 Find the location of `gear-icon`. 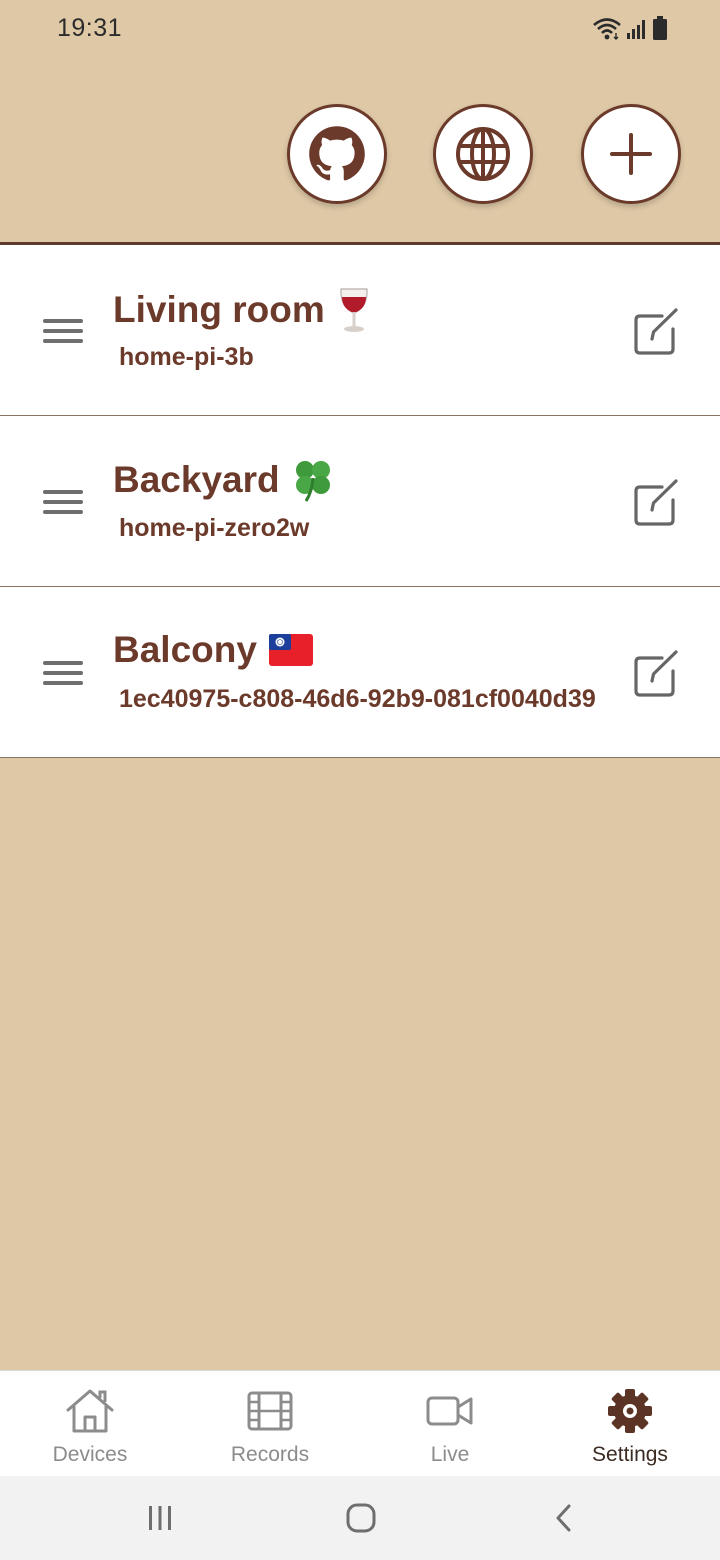

gear-icon is located at coordinates (630, 1411).